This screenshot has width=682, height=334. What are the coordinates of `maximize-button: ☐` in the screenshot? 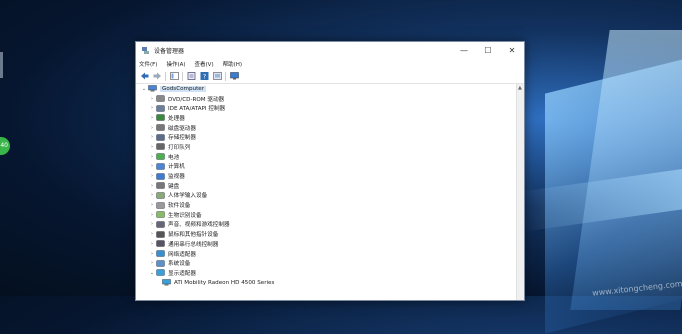 It's located at (488, 50).